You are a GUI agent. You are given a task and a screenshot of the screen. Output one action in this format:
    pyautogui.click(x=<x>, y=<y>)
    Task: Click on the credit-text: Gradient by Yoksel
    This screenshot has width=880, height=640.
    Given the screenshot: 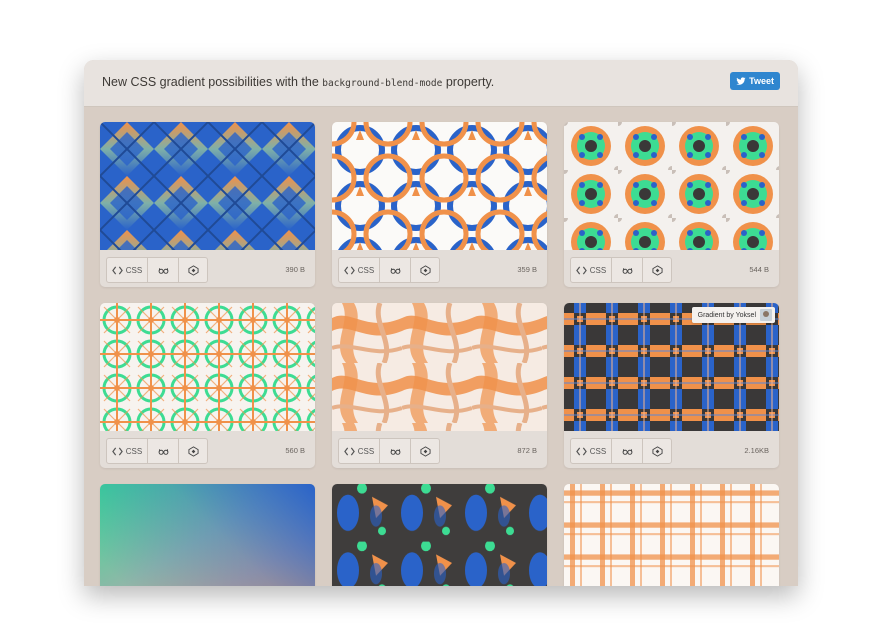 What is the action you would take?
    pyautogui.click(x=726, y=315)
    